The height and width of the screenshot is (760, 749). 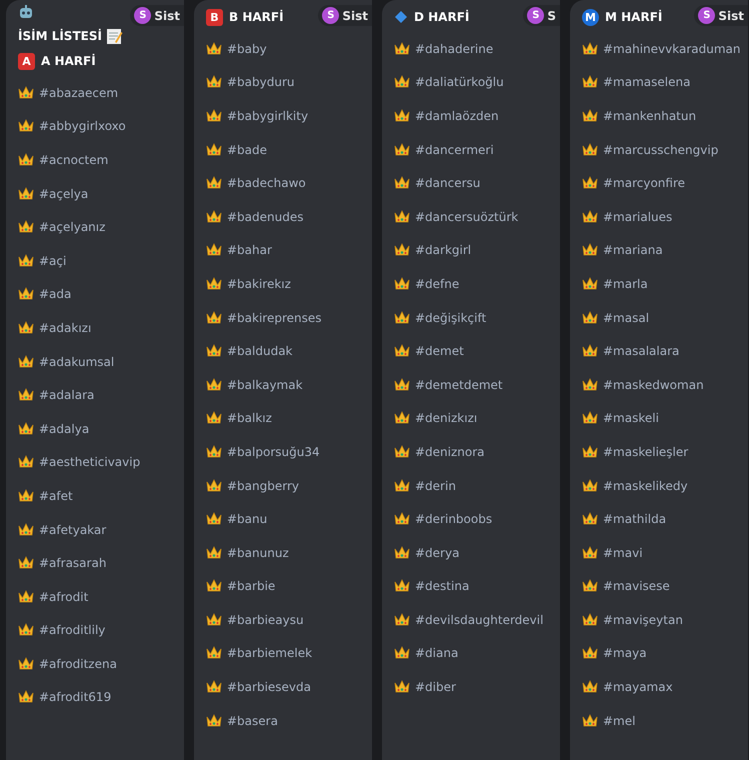 I want to click on hashtag-text: #afroditzena, so click(x=78, y=663).